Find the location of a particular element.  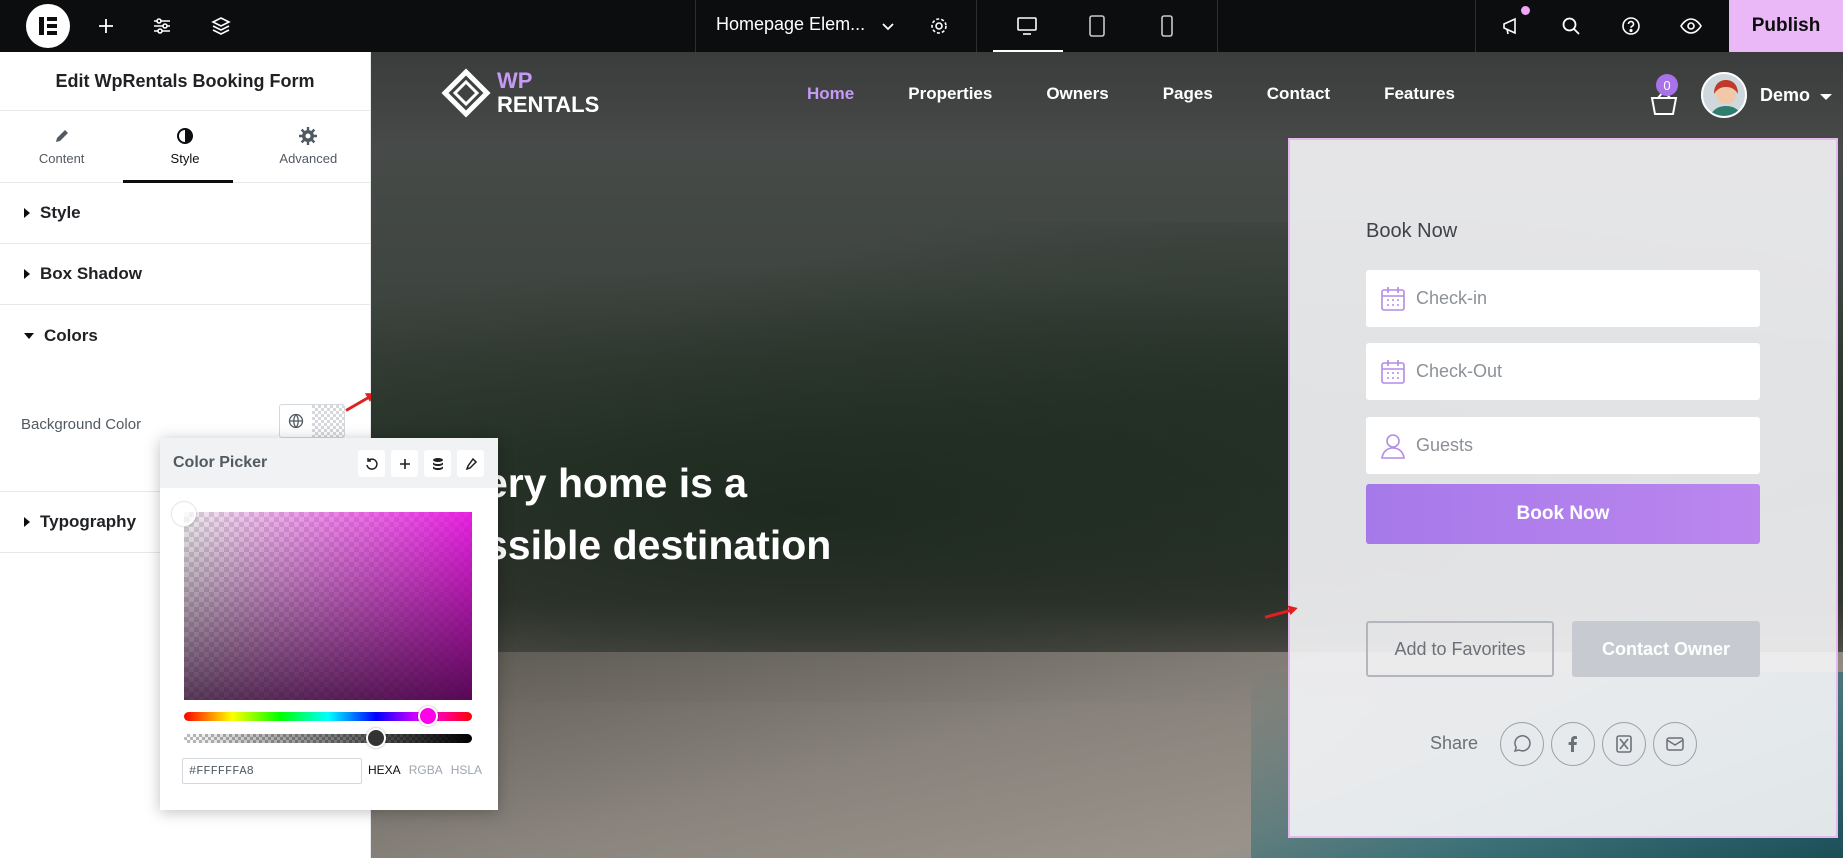

nav-owners: Owners is located at coordinates (1077, 94).